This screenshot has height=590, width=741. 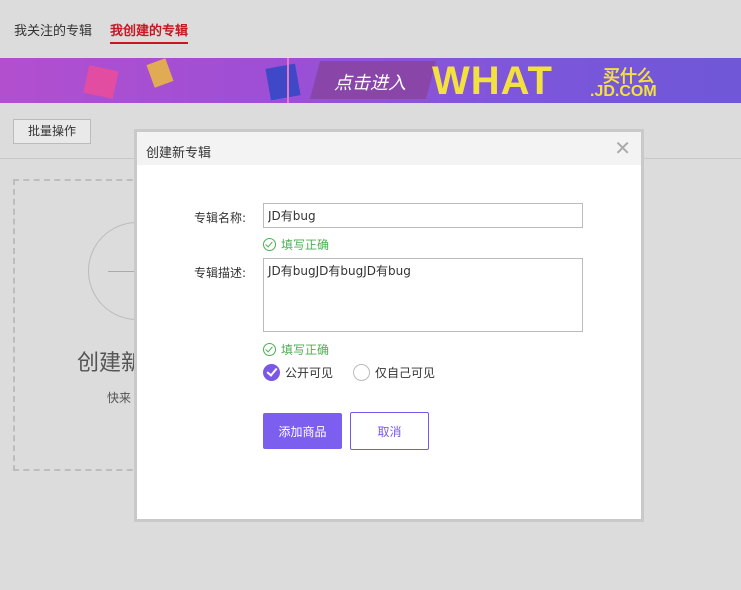 I want to click on album-desc-valid: 填写正确, so click(x=296, y=349).